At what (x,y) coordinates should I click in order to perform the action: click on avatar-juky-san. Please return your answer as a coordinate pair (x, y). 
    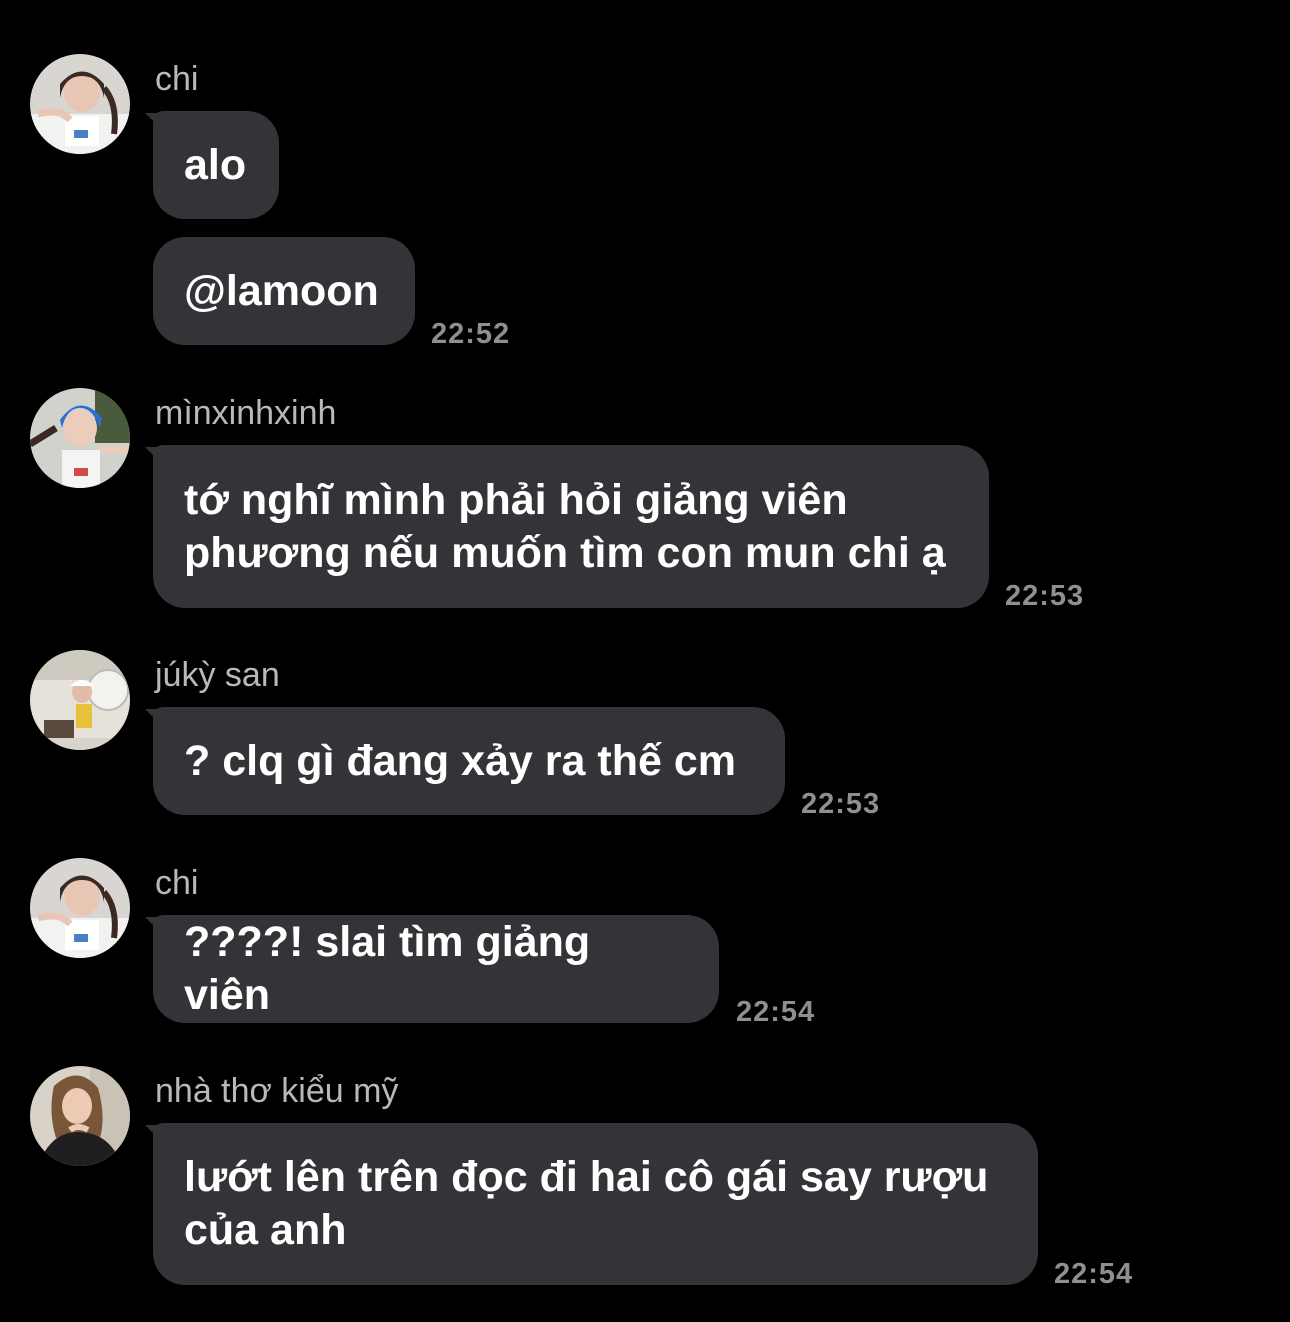
    Looking at the image, I should click on (80, 700).